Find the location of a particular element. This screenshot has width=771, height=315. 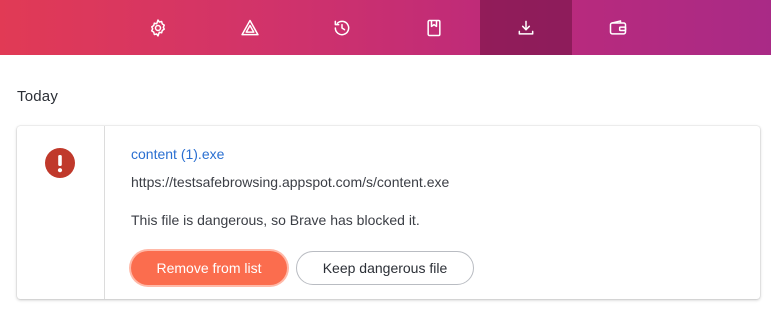

bookmarks-icon is located at coordinates (434, 27).